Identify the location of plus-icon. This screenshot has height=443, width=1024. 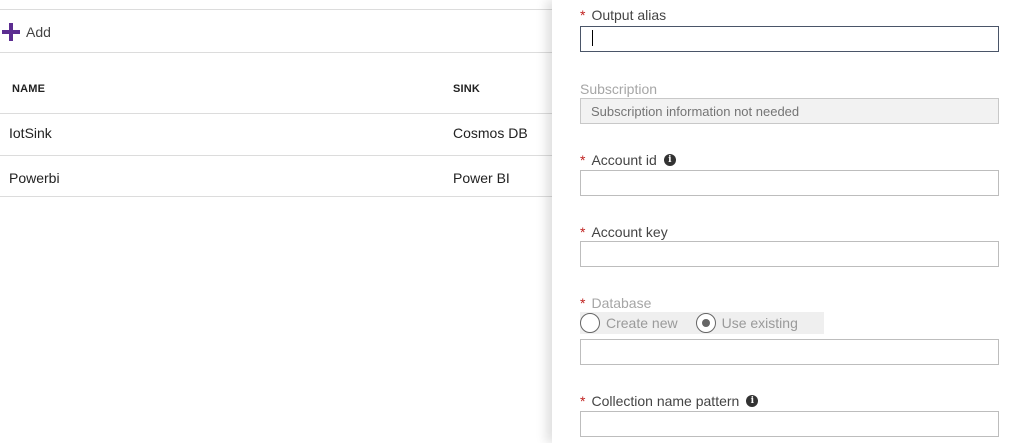
(11, 32).